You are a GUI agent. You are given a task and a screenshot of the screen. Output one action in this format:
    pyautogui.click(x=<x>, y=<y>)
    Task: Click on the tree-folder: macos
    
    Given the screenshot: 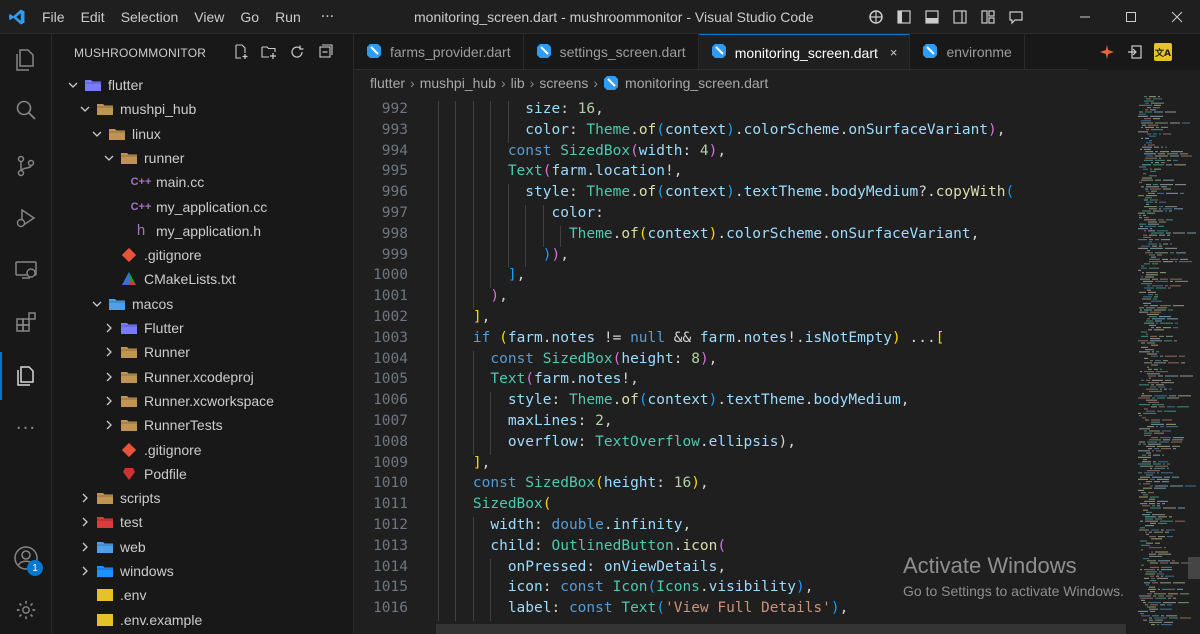 What is the action you would take?
    pyautogui.click(x=202, y=304)
    